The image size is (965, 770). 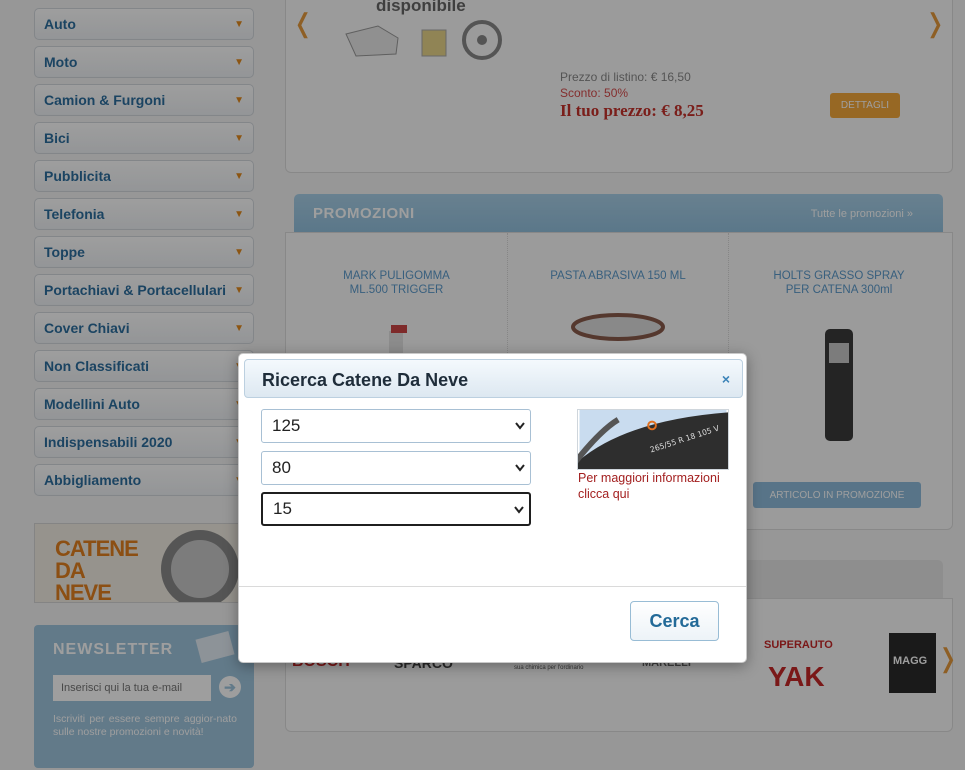 What do you see at coordinates (493, 378) in the screenshot?
I see `dialog-titlebar: Ricerca Catene Da Neve ×` at bounding box center [493, 378].